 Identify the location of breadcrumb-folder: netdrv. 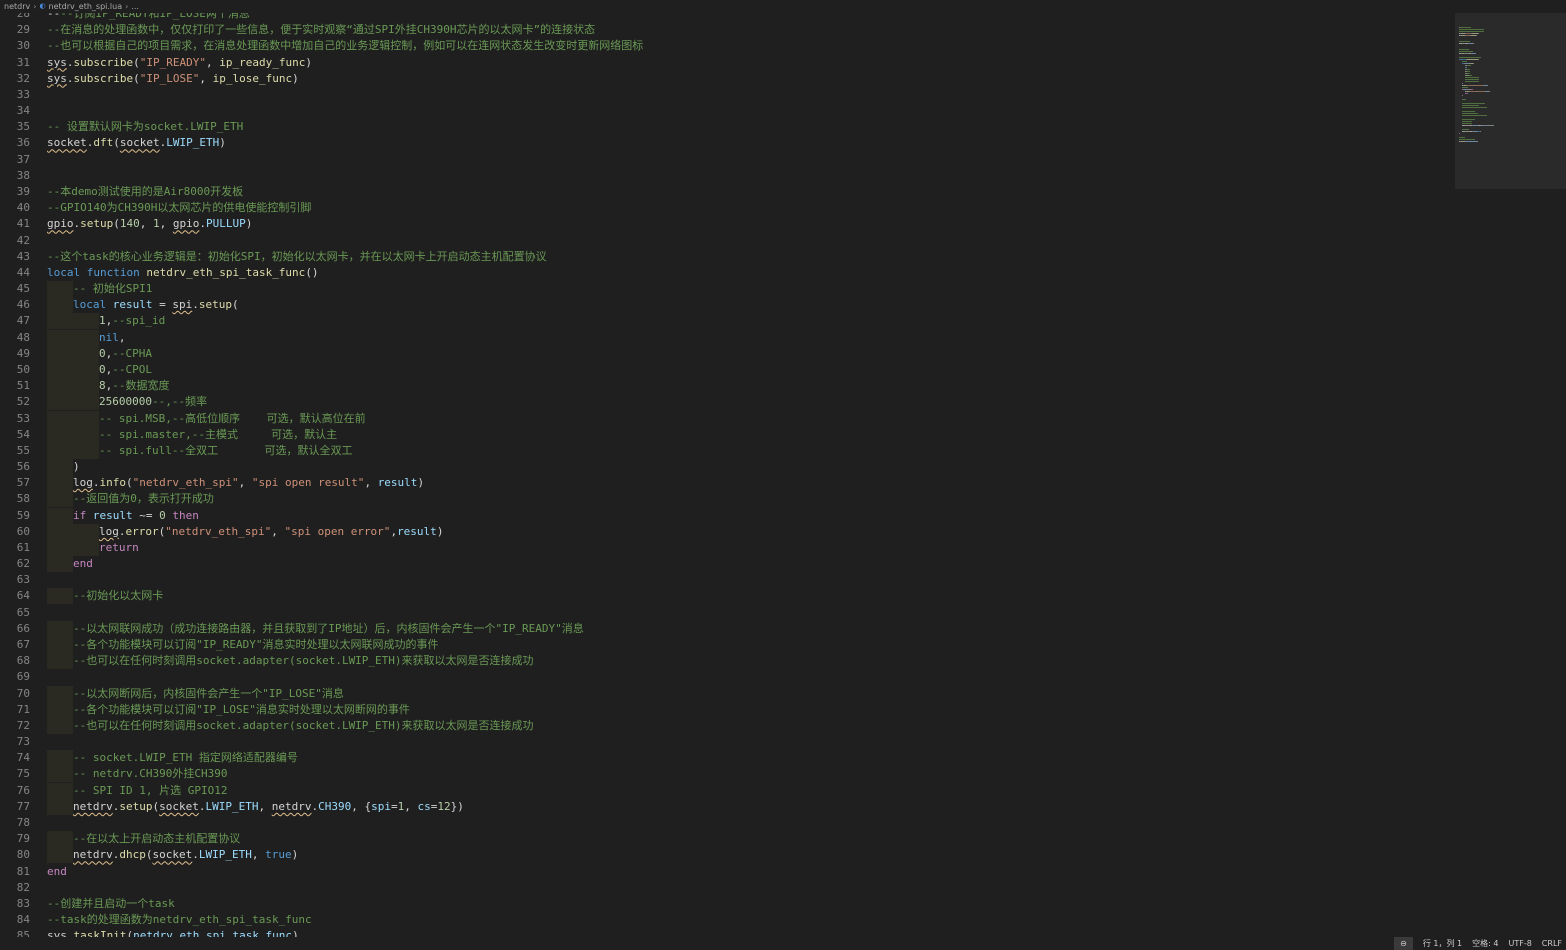
(17, 6).